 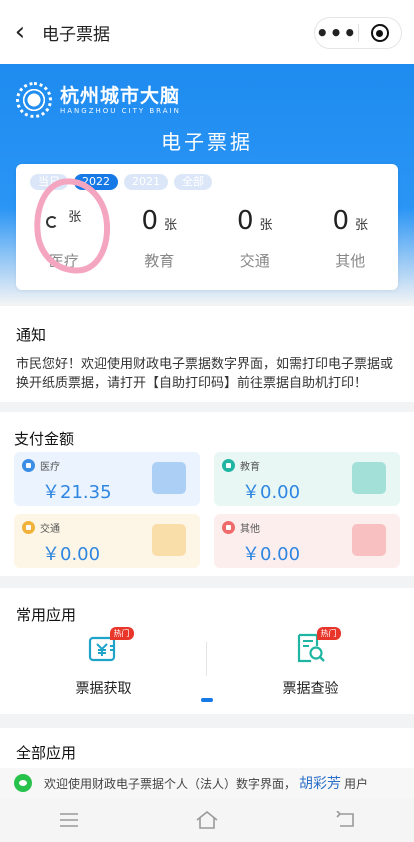 What do you see at coordinates (170, 783) in the screenshot?
I see `welcome-text: 欢迎使用财政电子票据个人（法人）数字界面，` at bounding box center [170, 783].